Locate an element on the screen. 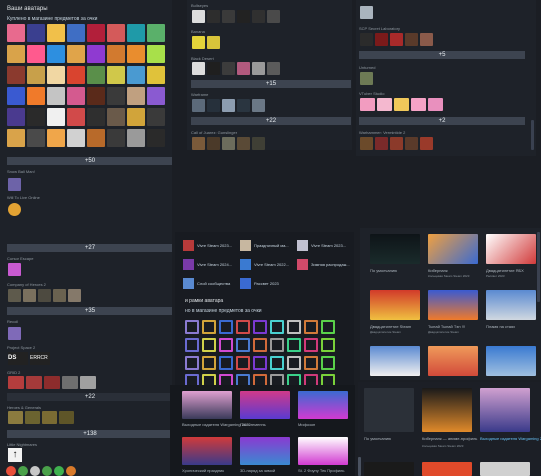 The height and width of the screenshot is (476, 541). avatar-thumb: DS is located at coordinates (18, 358).